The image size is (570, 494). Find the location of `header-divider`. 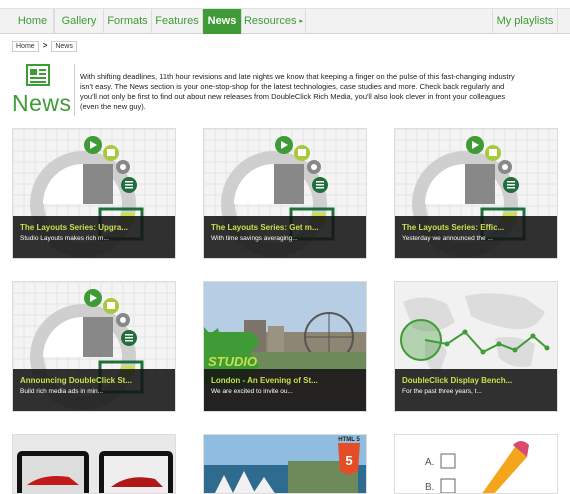

header-divider is located at coordinates (74, 90).